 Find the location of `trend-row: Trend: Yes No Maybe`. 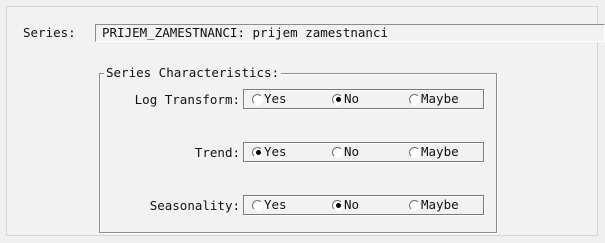

trend-row: Trend: Yes No Maybe is located at coordinates (299, 153).